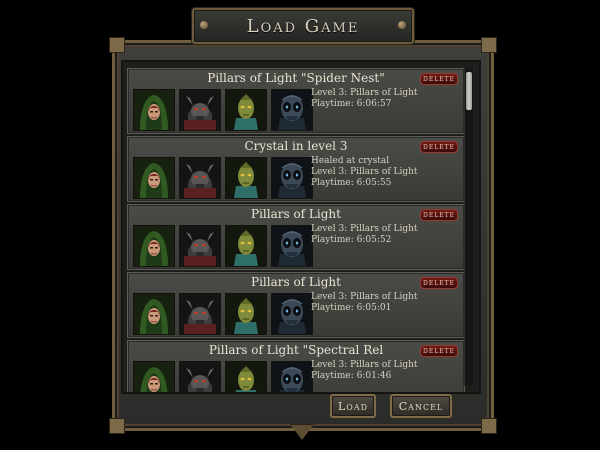 Image resolution: width=600 pixels, height=450 pixels. I want to click on save-title: Crystal in level 3, so click(296, 146).